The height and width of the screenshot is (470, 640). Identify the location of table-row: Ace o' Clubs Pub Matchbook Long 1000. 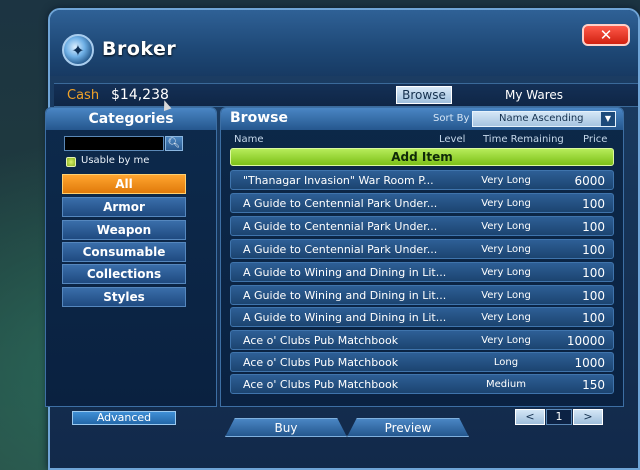
(422, 362).